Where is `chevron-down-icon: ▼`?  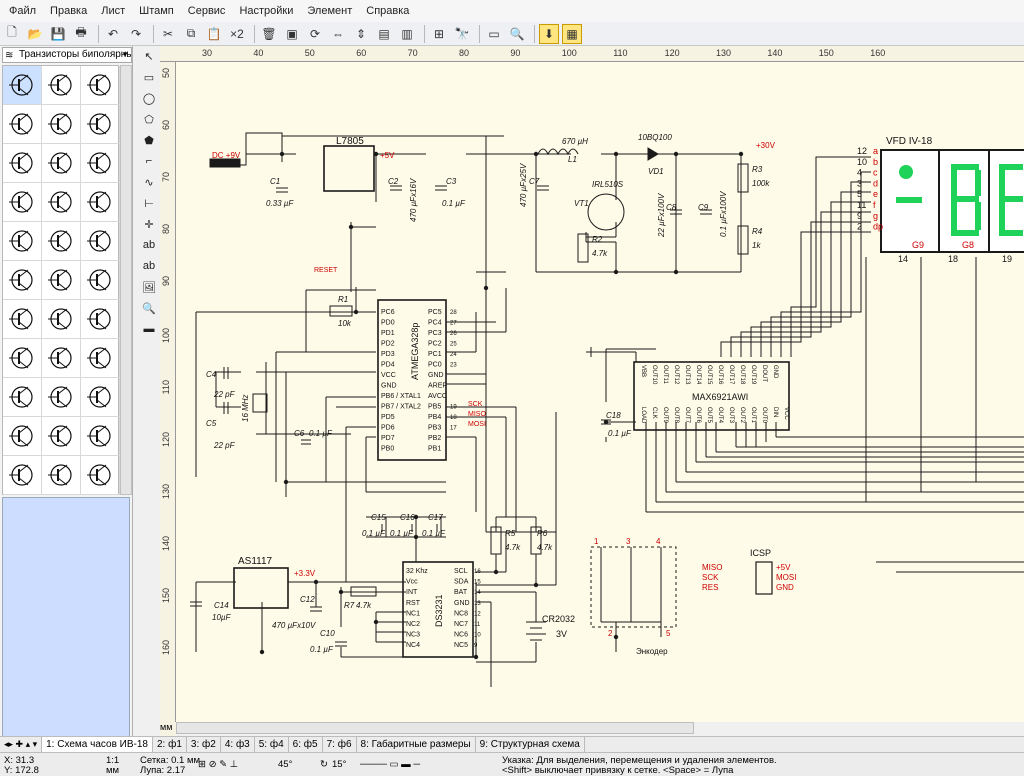
chevron-down-icon: ▼ is located at coordinates (125, 55).